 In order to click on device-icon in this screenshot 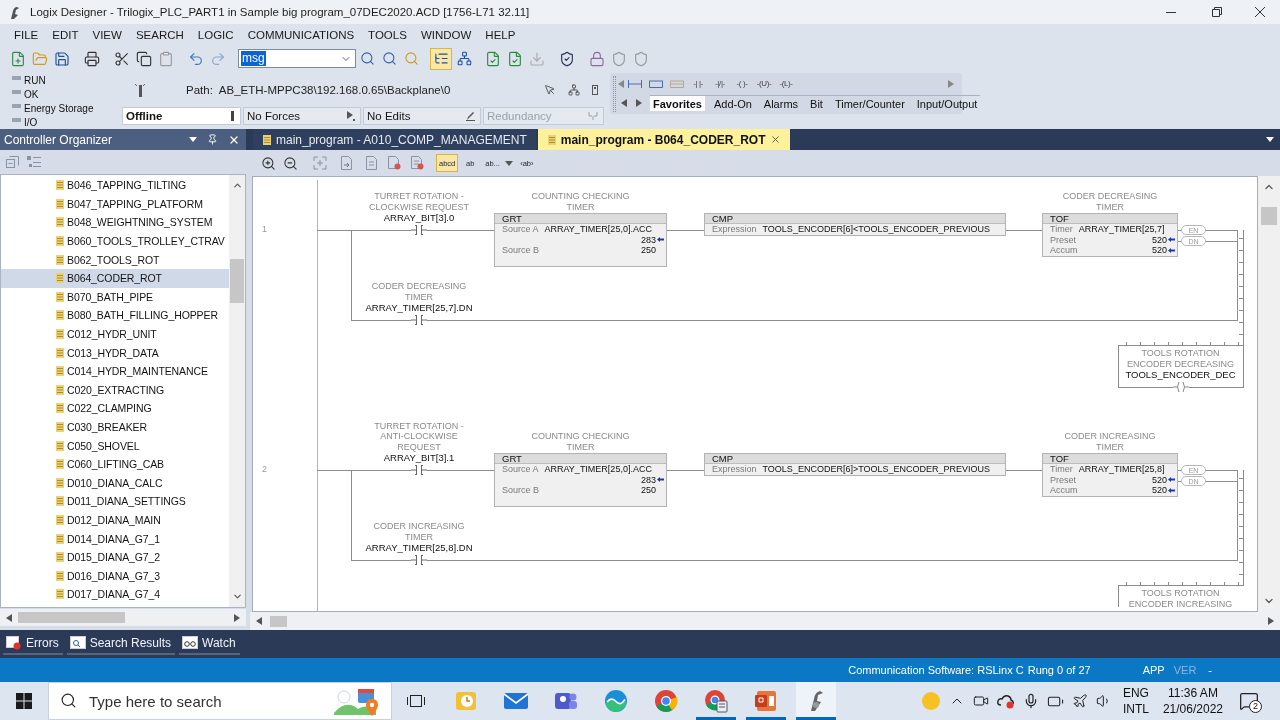, I will do `click(595, 89)`.